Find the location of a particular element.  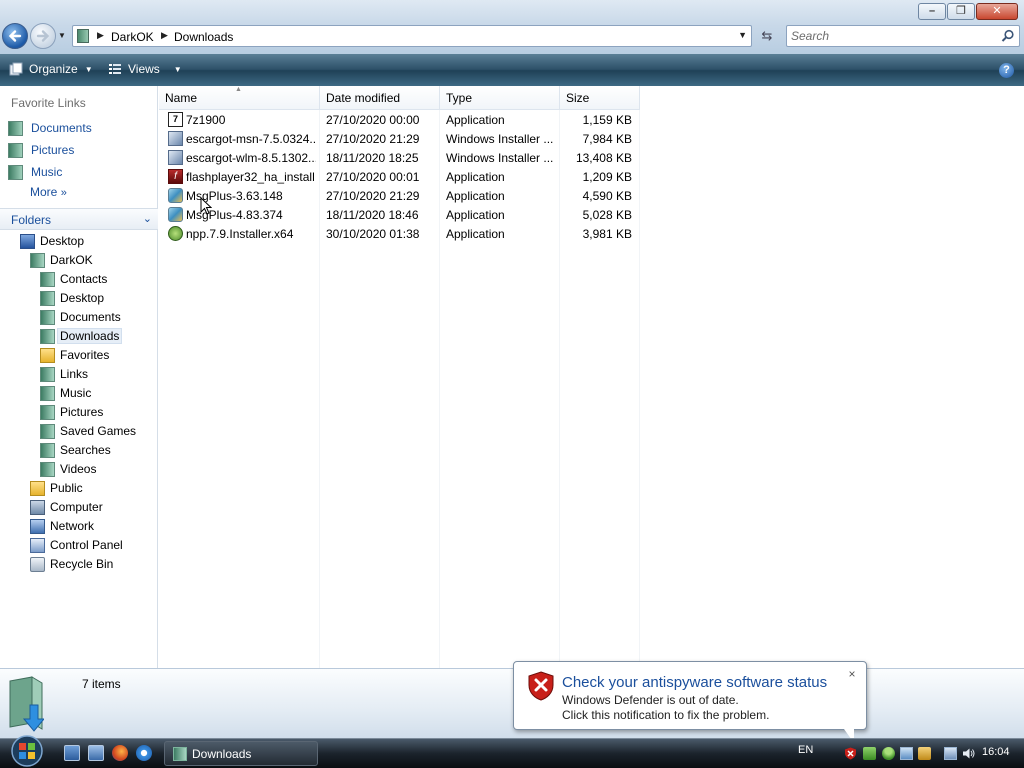

breadcrumb-darkok: DarkOK is located at coordinates (132, 37).